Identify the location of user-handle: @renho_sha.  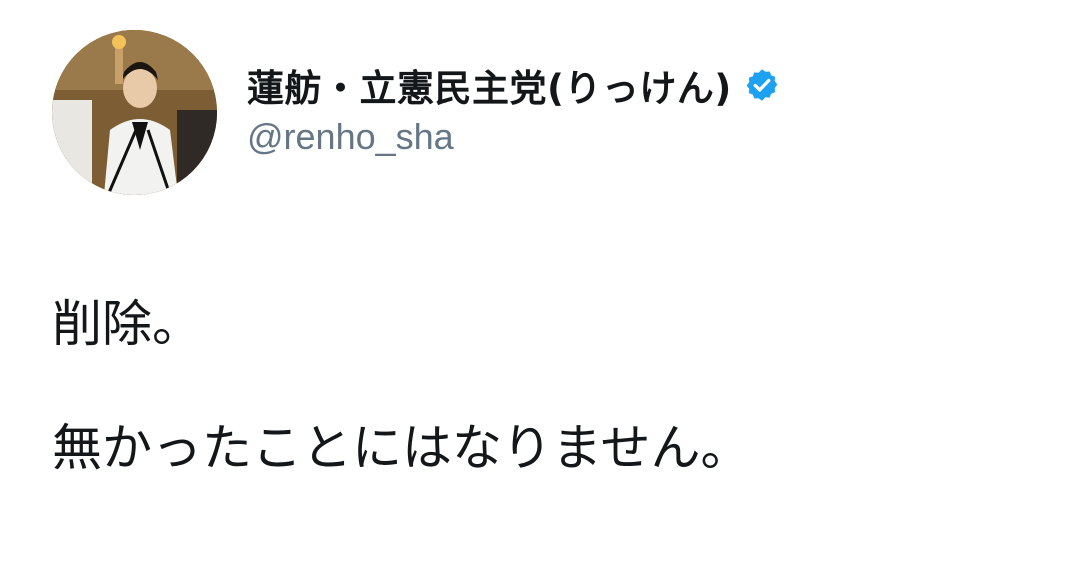
(513, 137).